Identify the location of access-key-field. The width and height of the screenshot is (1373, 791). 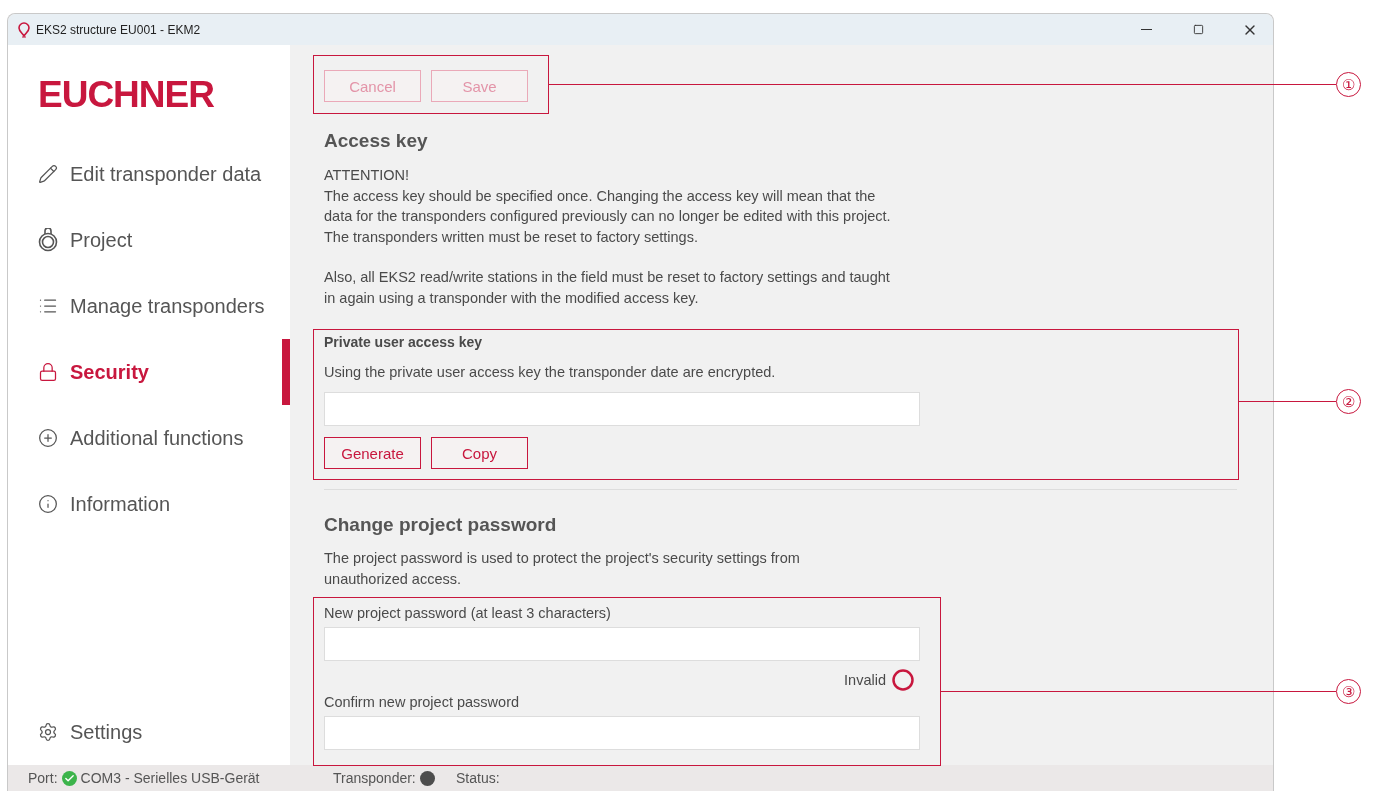
(622, 409).